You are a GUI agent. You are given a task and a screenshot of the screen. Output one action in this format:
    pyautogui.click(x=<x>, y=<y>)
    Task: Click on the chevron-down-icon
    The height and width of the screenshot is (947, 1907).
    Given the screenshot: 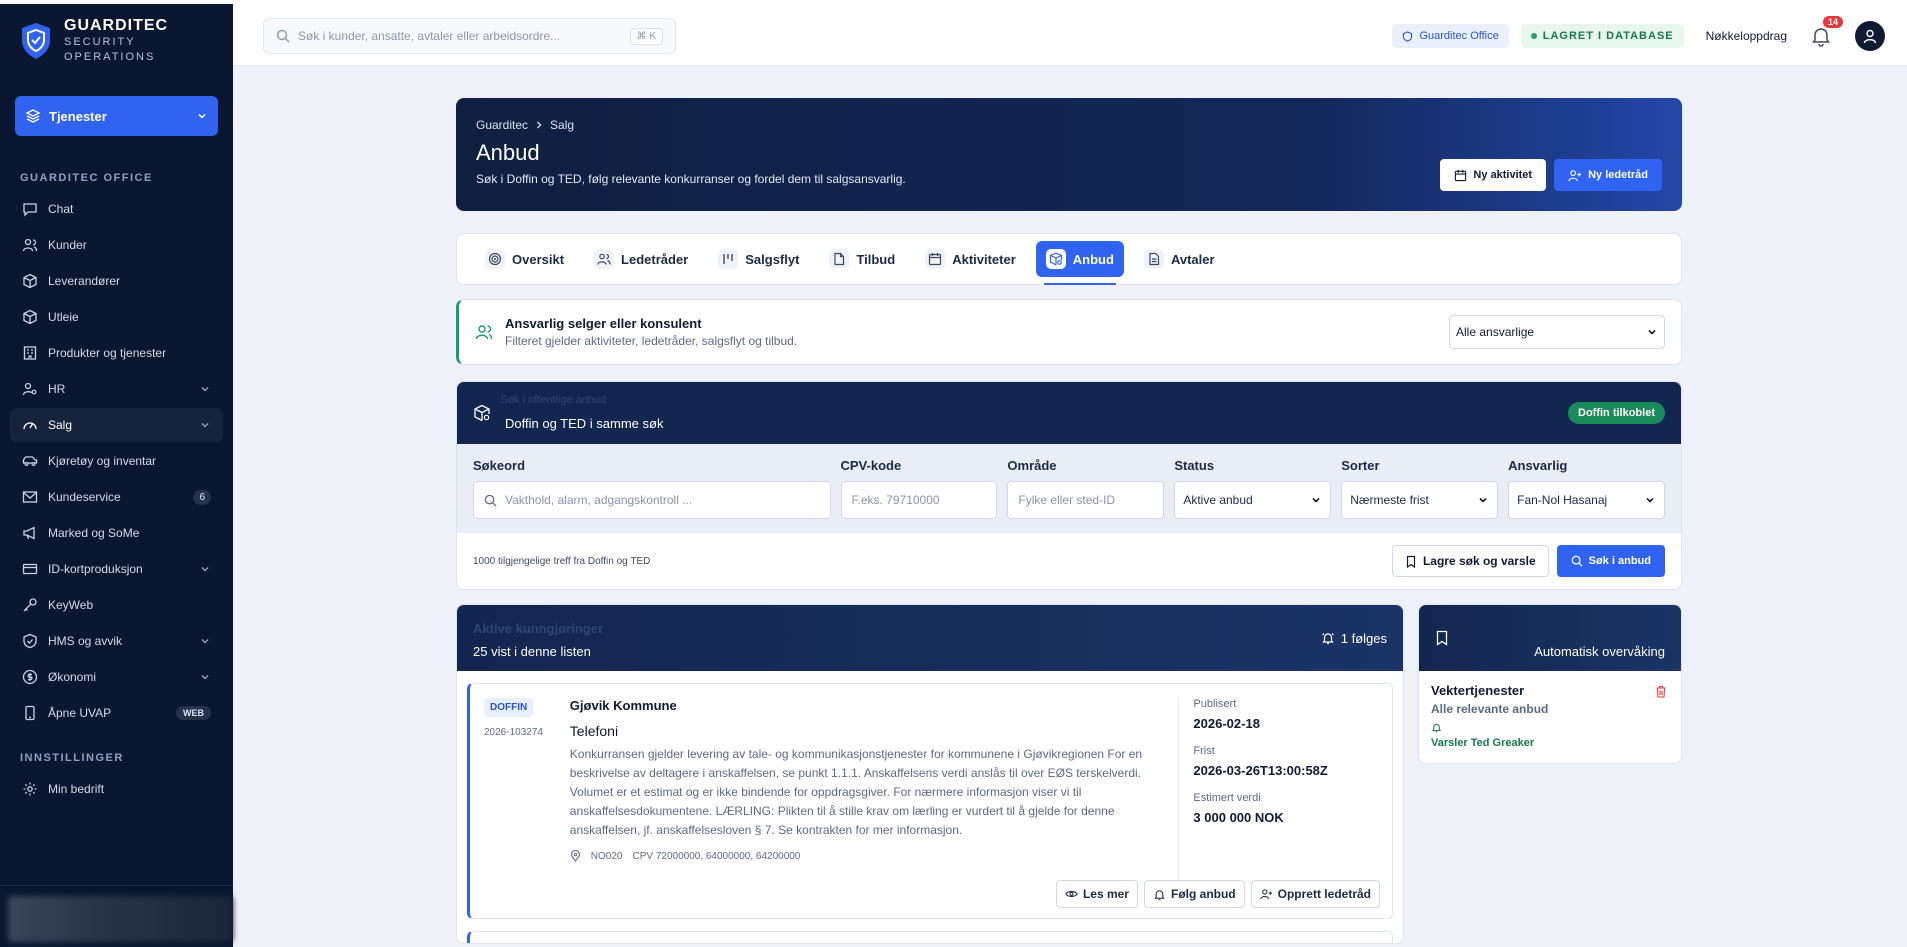 What is the action you would take?
    pyautogui.click(x=205, y=641)
    